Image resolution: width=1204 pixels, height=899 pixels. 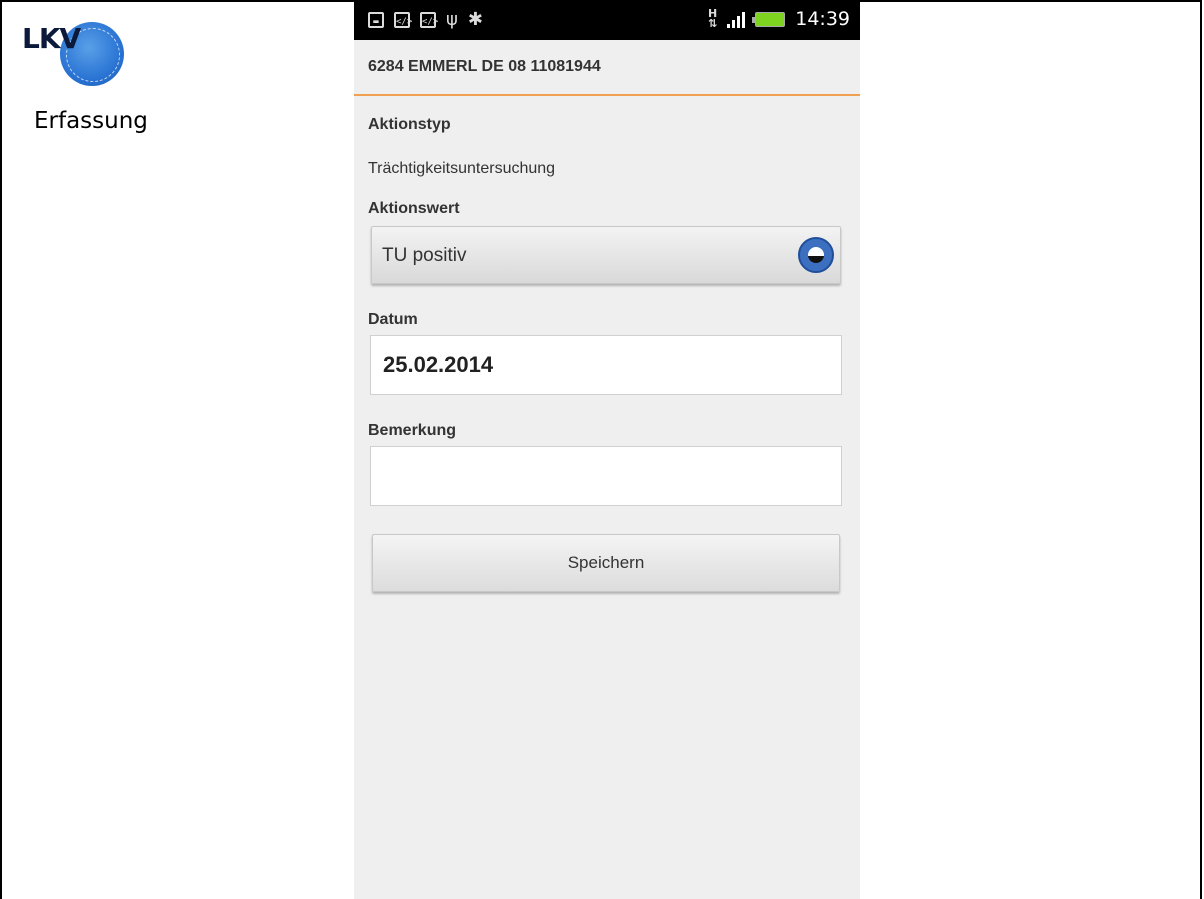 I want to click on aktionswert-label: Aktionswert, so click(x=414, y=208).